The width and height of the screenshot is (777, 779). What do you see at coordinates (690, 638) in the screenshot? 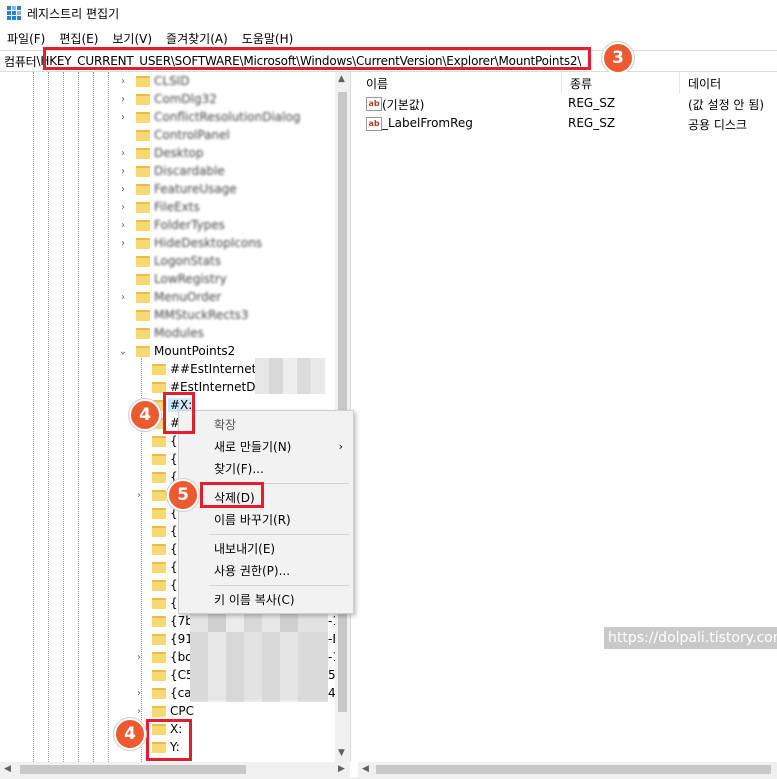
I see `watermark: https://dolpali.tistory.com` at bounding box center [690, 638].